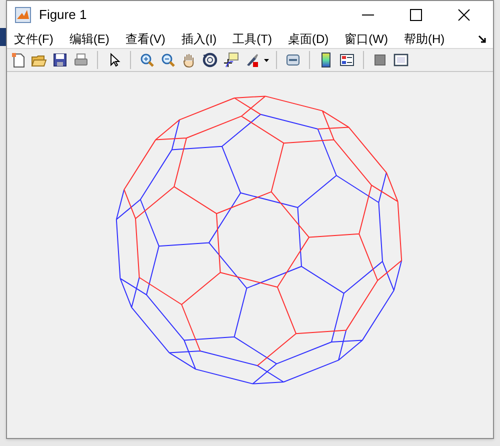 The image size is (500, 446). What do you see at coordinates (231, 60) in the screenshot?
I see `data-cursor-icon` at bounding box center [231, 60].